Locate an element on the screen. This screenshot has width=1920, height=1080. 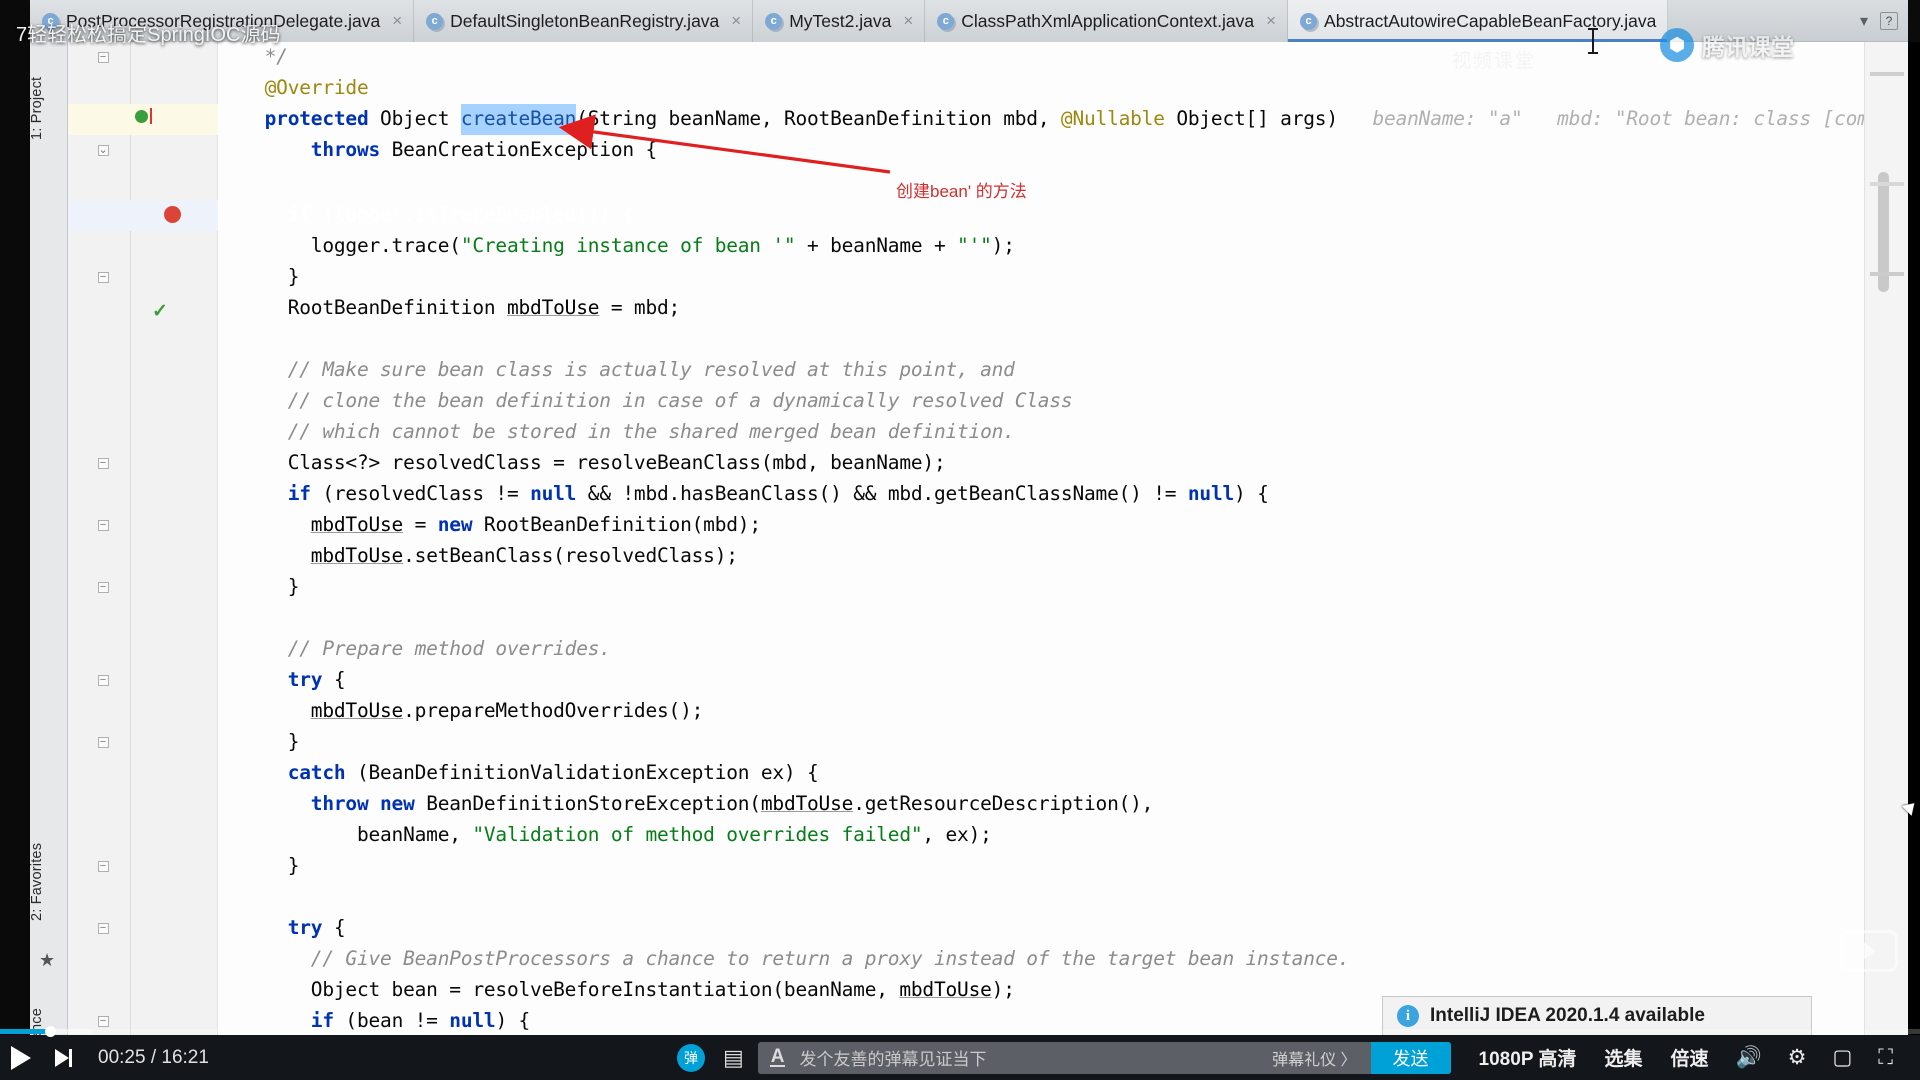
danmaku-controls: 弹 ▤ is located at coordinates (706, 1057).